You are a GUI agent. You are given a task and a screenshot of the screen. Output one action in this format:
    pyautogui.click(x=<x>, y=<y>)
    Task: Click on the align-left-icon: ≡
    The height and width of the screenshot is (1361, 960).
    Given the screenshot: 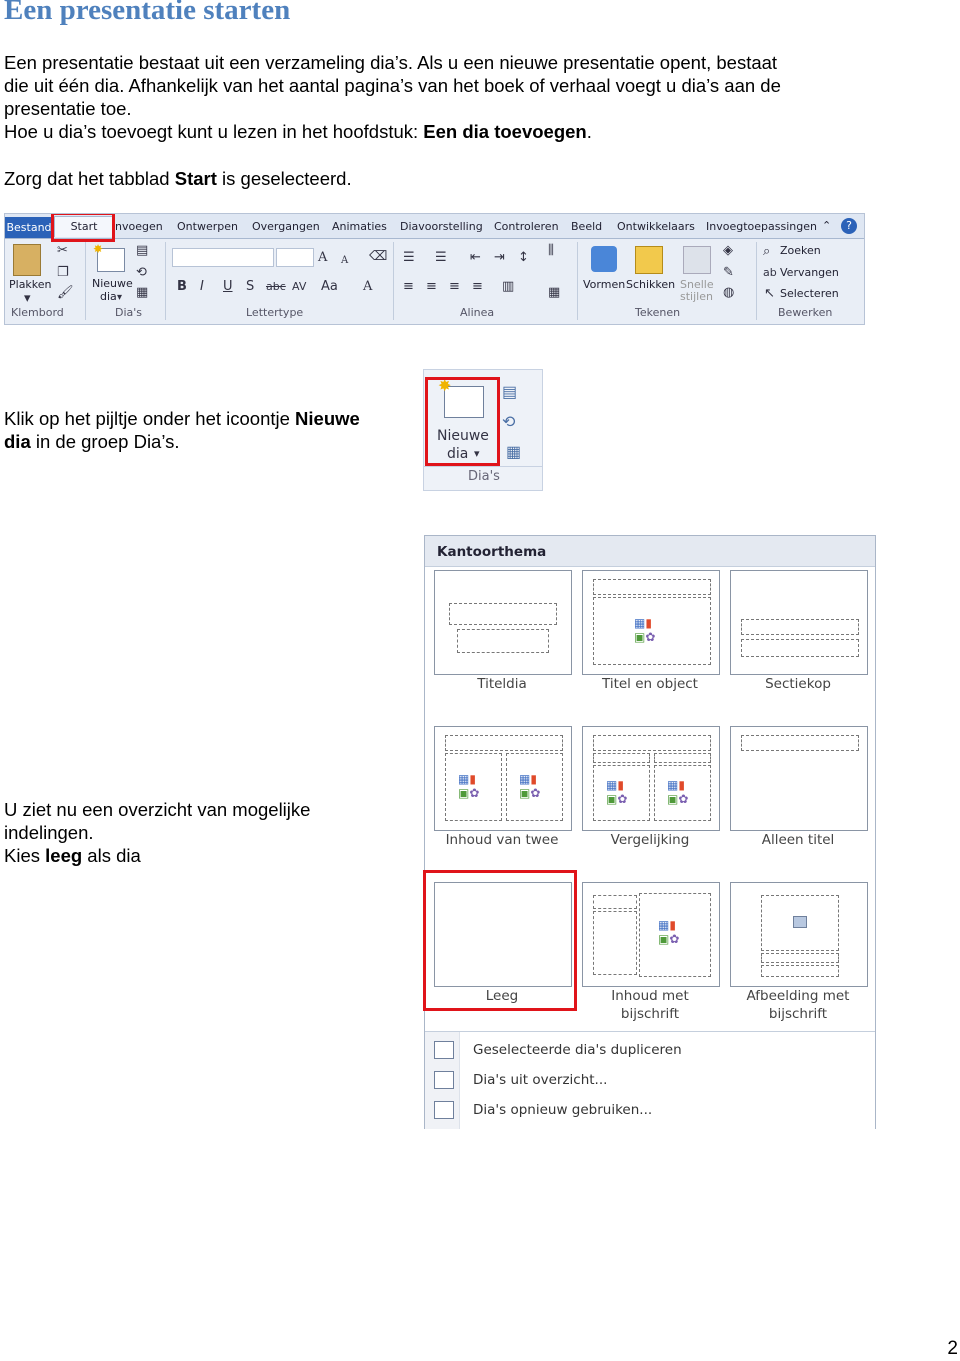 What is the action you would take?
    pyautogui.click(x=408, y=286)
    